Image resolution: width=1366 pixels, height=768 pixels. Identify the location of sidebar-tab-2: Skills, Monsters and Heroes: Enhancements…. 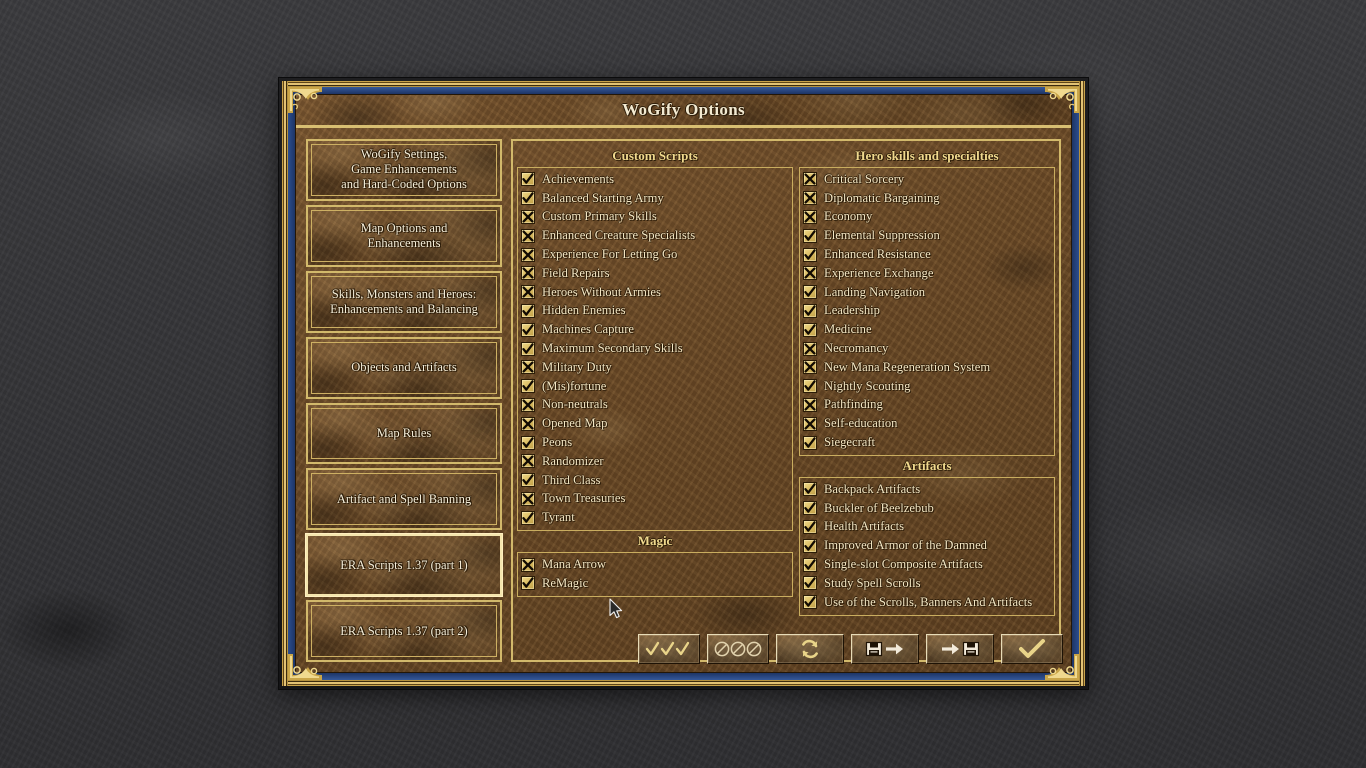
(404, 301).